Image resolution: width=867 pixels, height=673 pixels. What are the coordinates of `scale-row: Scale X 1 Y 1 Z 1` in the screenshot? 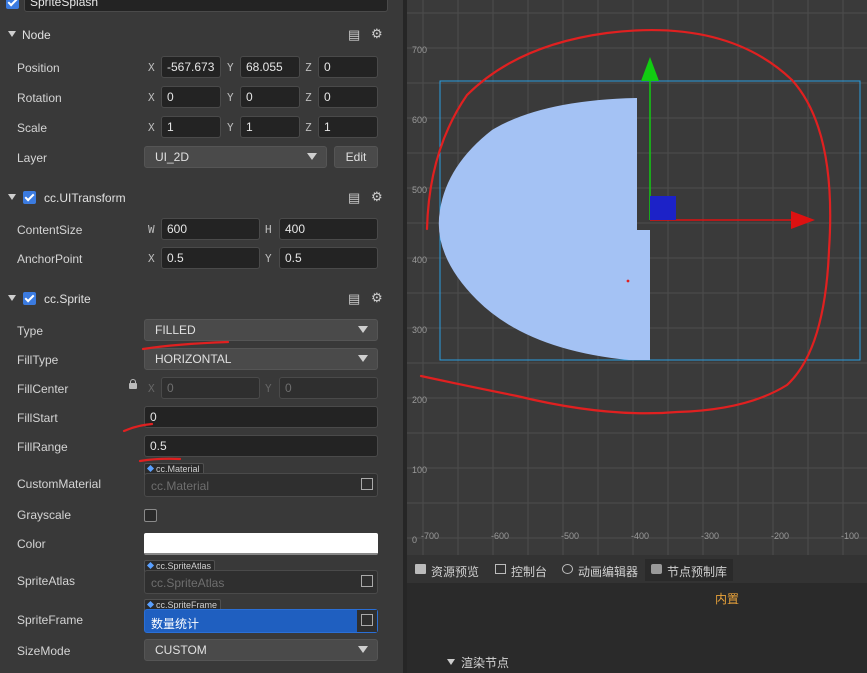 It's located at (201, 128).